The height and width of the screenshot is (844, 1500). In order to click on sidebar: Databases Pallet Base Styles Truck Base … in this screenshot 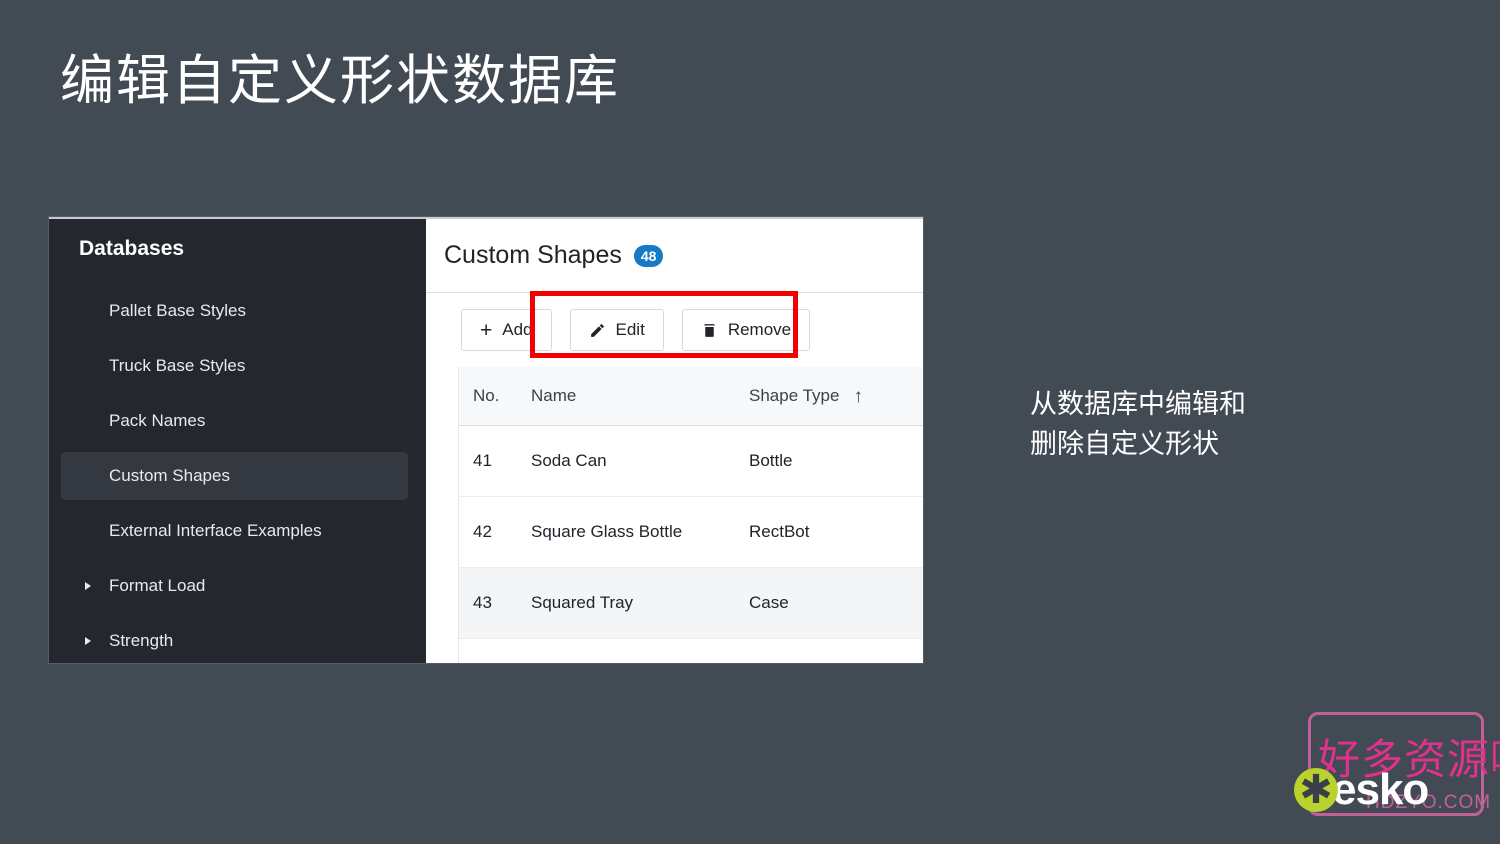, I will do `click(237, 440)`.